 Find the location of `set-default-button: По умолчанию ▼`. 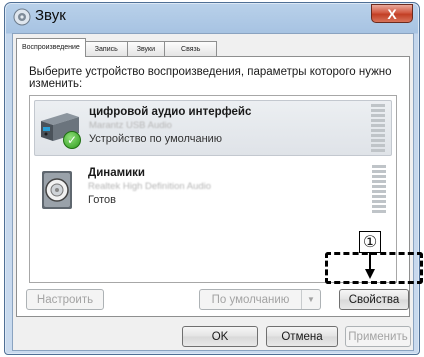

set-default-button: По умолчанию ▼ is located at coordinates (260, 299).